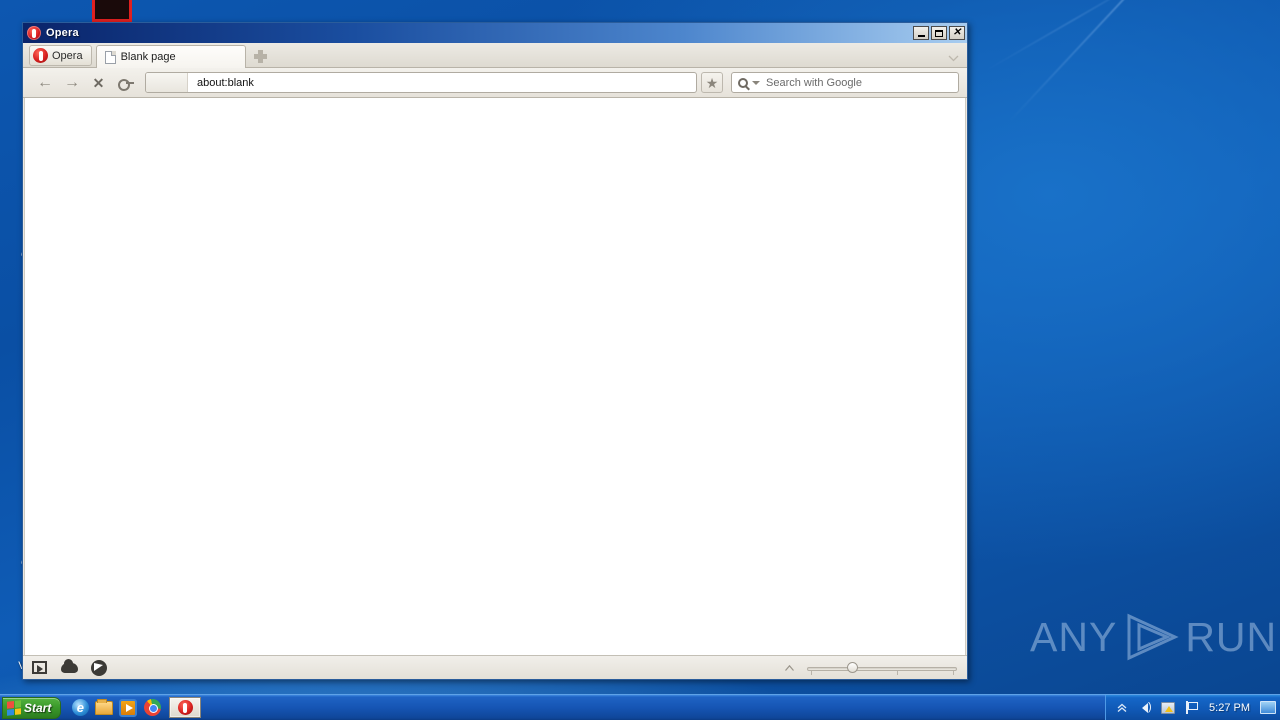 The height and width of the screenshot is (720, 1280). What do you see at coordinates (442, 83) in the screenshot?
I see `address-input: about:blank` at bounding box center [442, 83].